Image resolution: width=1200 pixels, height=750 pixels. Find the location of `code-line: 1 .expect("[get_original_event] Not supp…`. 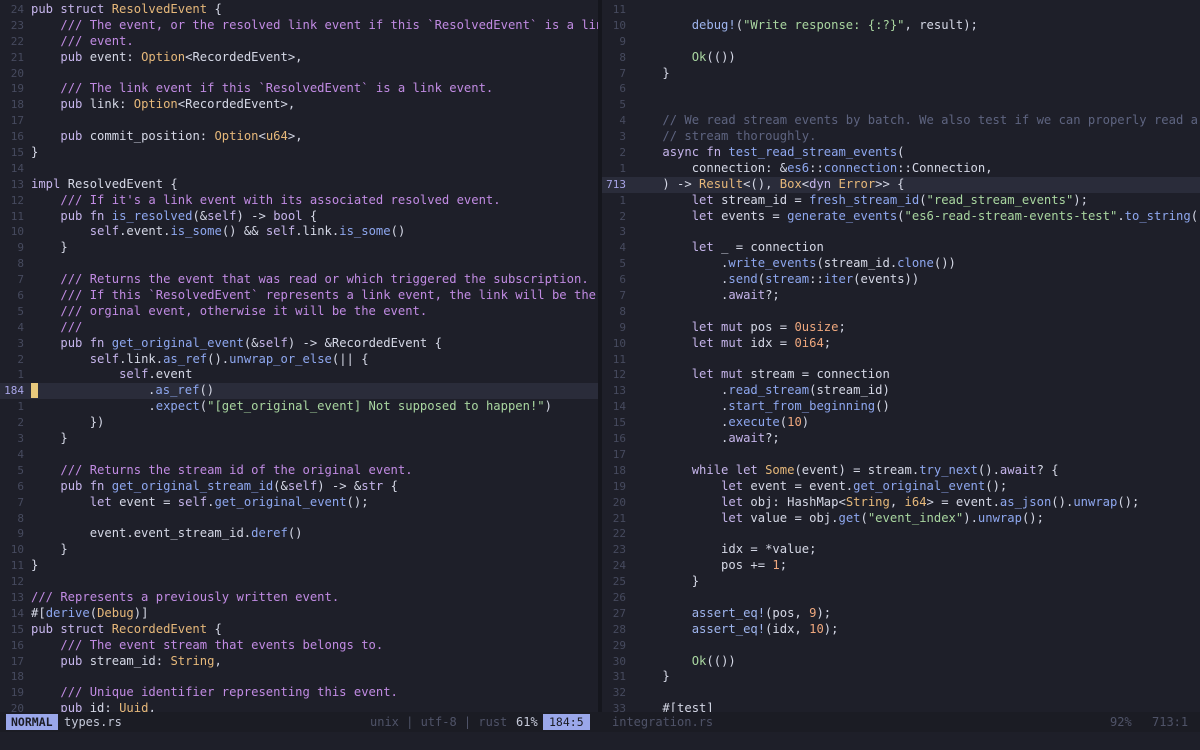

code-line: 1 .expect("[get_original_event] Not supp… is located at coordinates (299, 407).